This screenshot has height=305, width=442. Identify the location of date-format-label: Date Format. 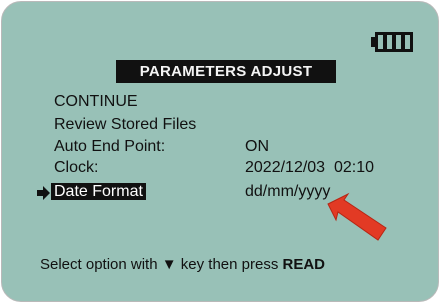
(98, 191).